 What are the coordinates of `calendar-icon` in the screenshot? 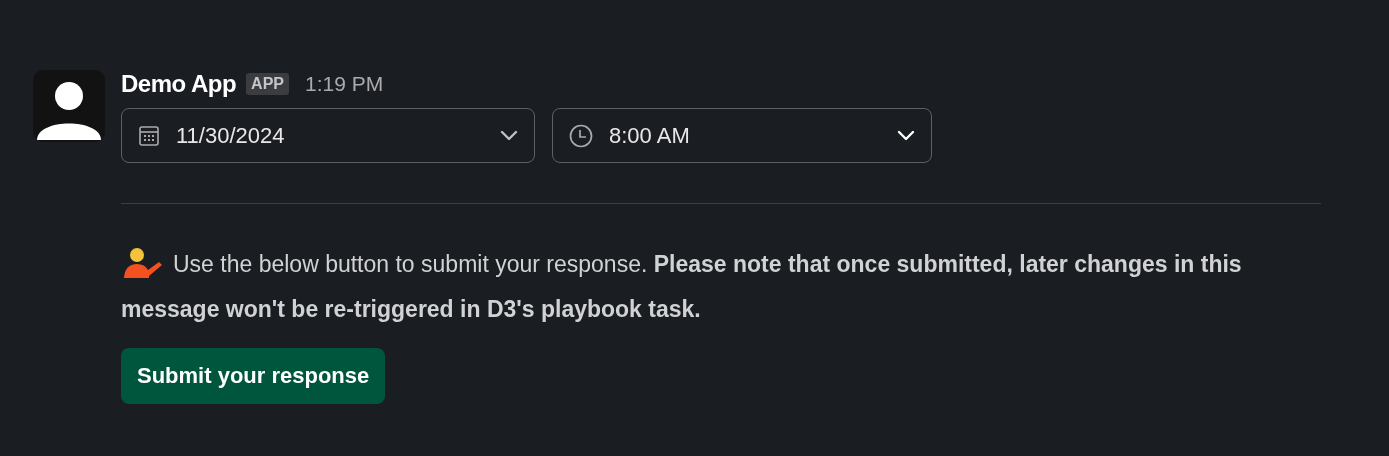 It's located at (149, 135).